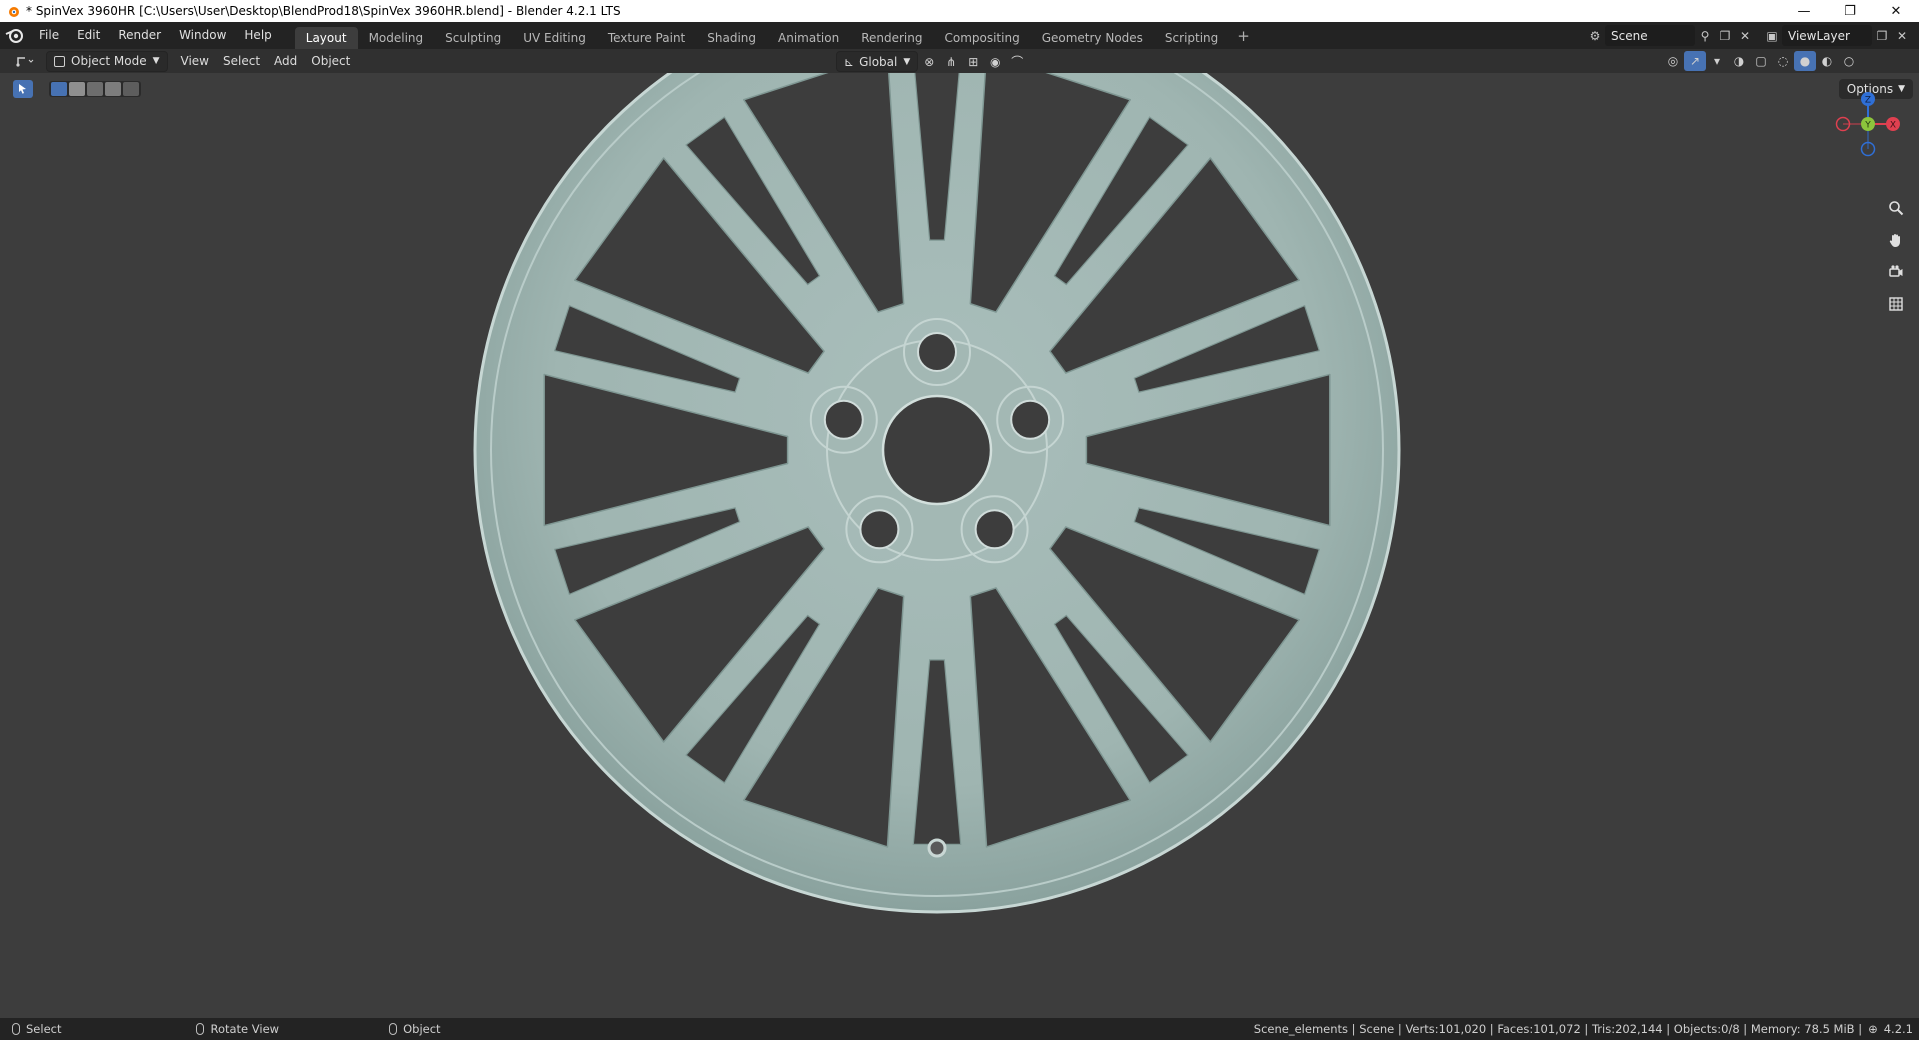 The width and height of the screenshot is (1919, 1040). I want to click on new-scene-icon: ❐, so click(1725, 36).